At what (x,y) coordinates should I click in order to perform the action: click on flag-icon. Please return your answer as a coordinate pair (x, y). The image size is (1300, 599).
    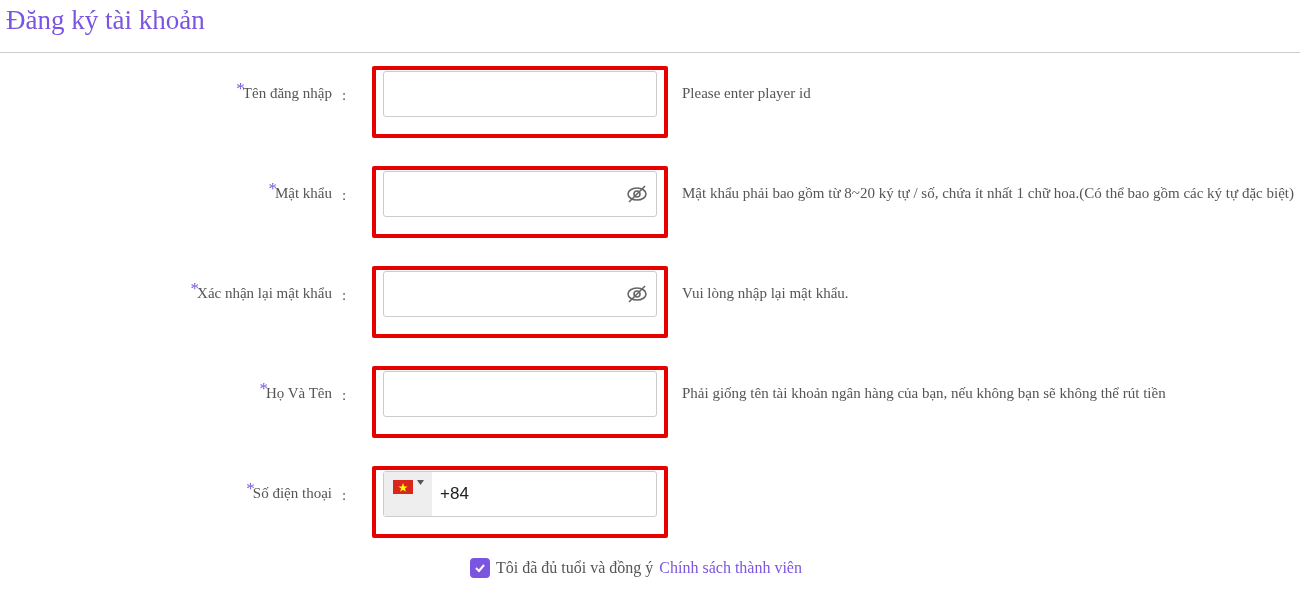
    Looking at the image, I should click on (402, 487).